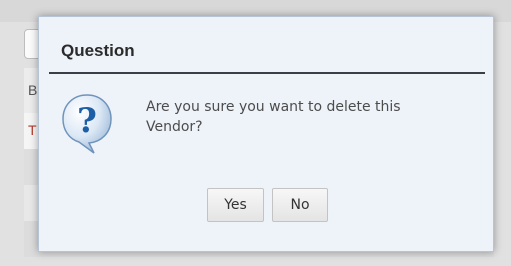 The image size is (511, 266). I want to click on dialog-message-line: Vendor?, so click(174, 127).